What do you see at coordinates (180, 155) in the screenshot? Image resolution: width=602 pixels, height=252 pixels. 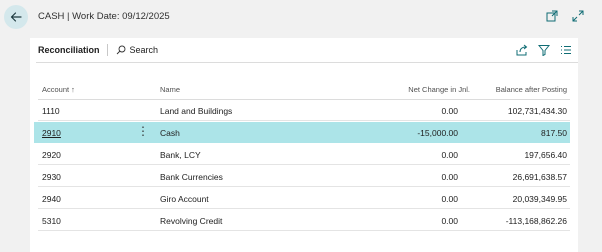 I see `name-cell: Bank, LCY` at bounding box center [180, 155].